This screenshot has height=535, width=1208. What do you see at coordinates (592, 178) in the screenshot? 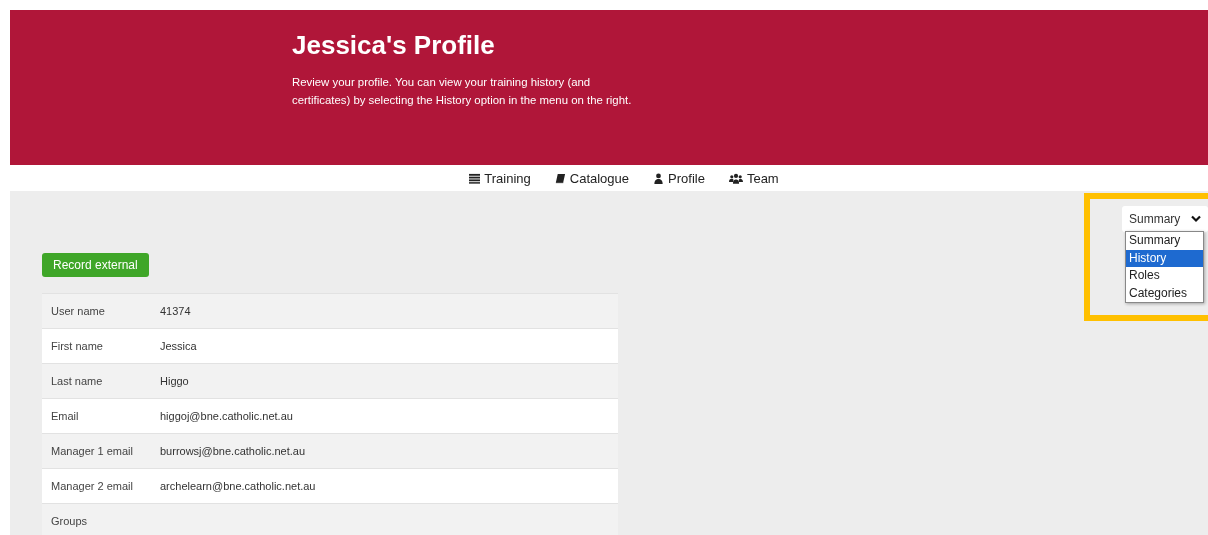
I see `nav-link: Catalogue` at bounding box center [592, 178].